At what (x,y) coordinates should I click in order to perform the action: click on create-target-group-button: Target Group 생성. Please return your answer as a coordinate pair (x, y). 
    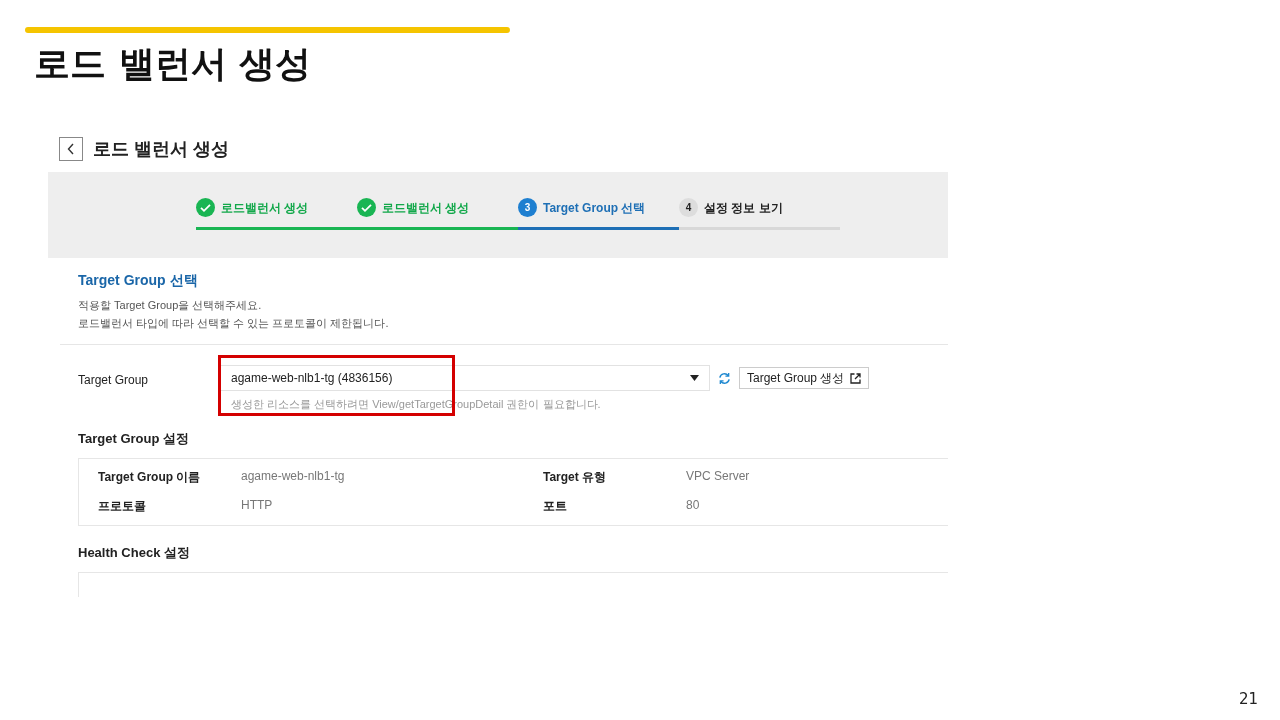
    Looking at the image, I should click on (804, 378).